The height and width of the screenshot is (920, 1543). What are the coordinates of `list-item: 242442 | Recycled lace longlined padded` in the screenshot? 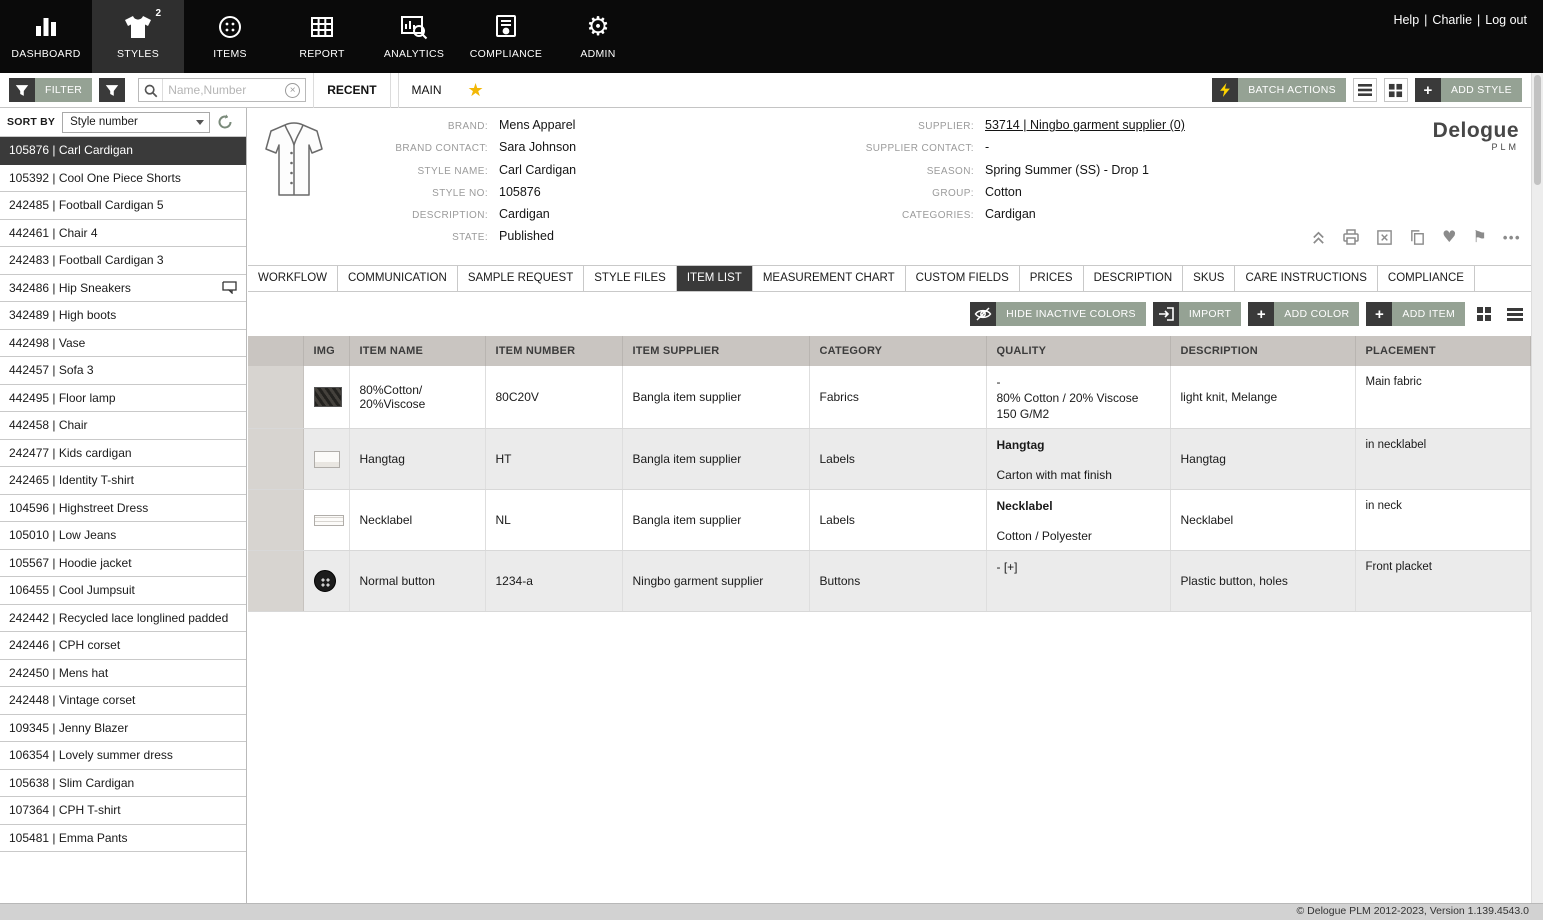 It's located at (123, 618).